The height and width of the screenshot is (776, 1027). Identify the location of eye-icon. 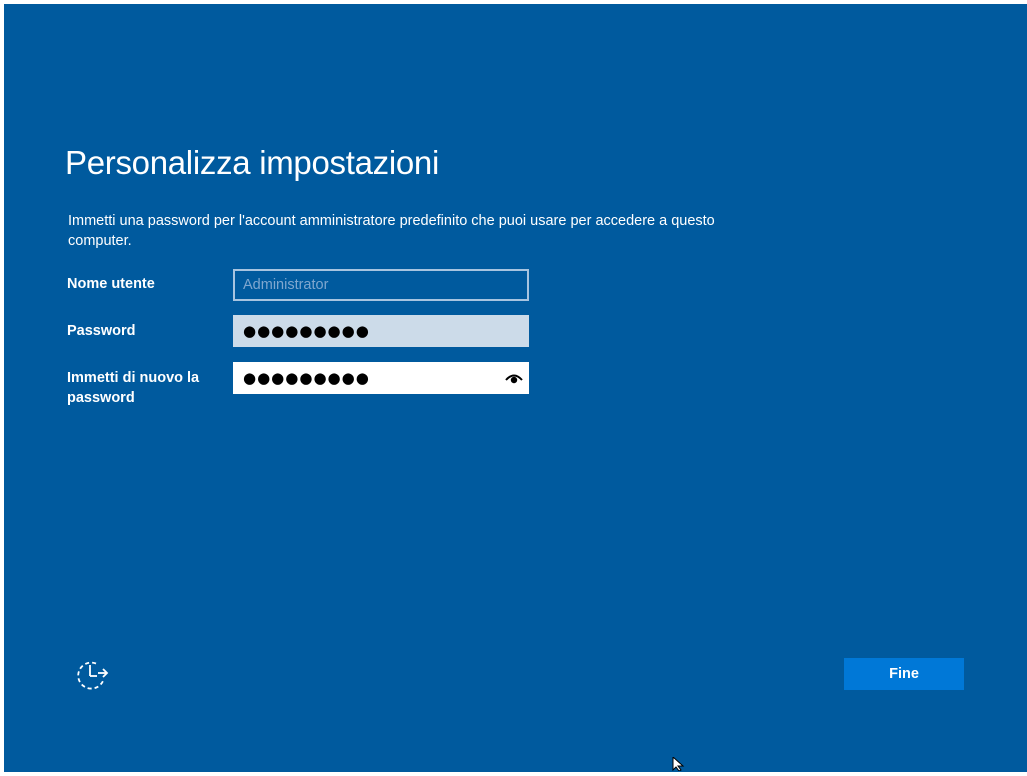
(514, 378).